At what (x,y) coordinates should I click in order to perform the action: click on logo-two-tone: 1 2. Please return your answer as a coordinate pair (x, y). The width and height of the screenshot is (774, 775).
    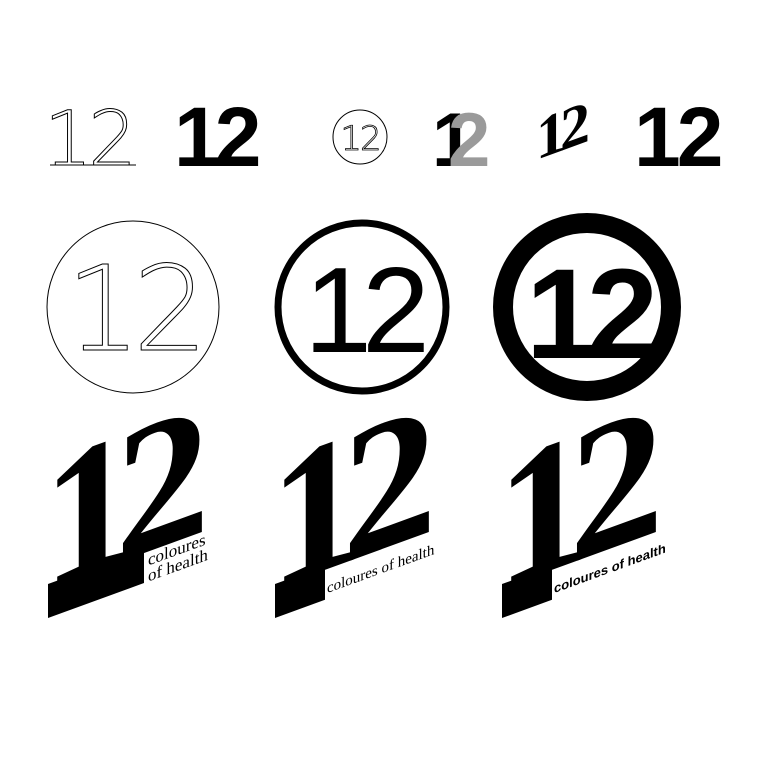
    Looking at the image, I should click on (461, 140).